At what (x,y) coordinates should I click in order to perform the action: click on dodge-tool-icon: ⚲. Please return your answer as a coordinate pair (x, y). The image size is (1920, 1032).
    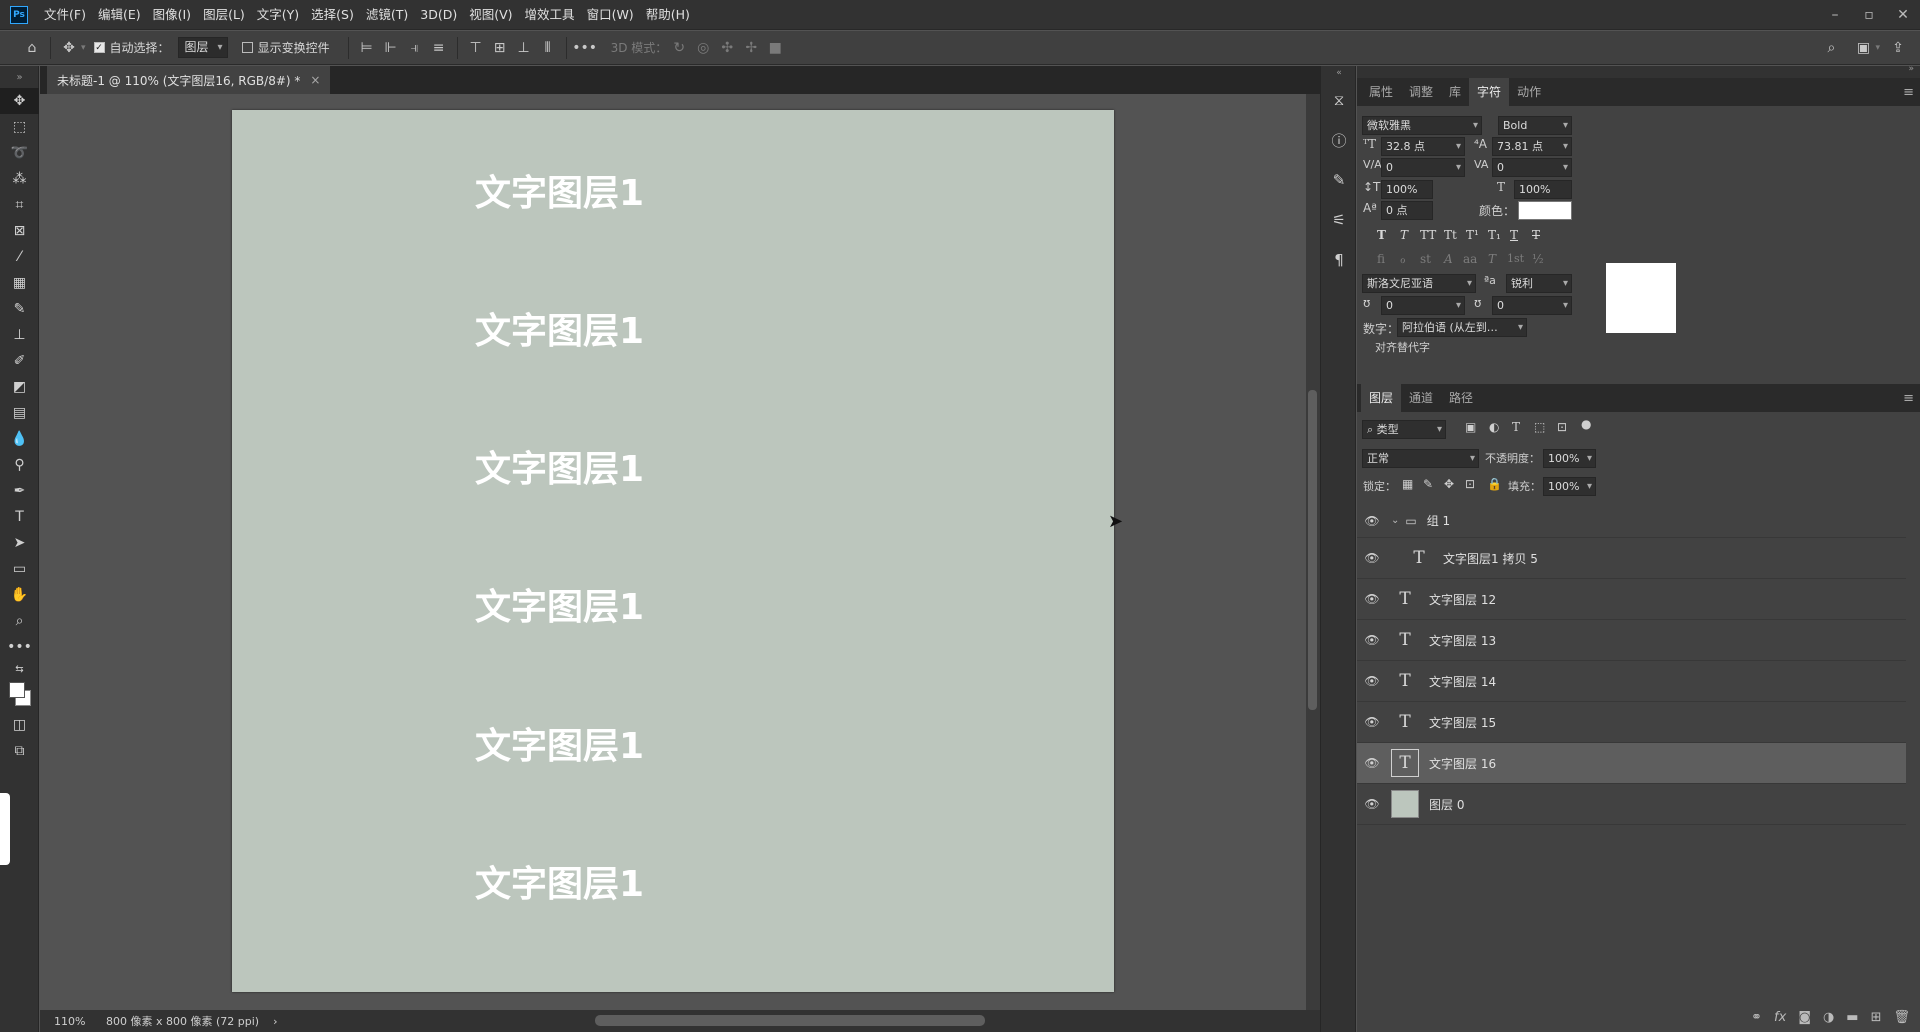
    Looking at the image, I should click on (19, 465).